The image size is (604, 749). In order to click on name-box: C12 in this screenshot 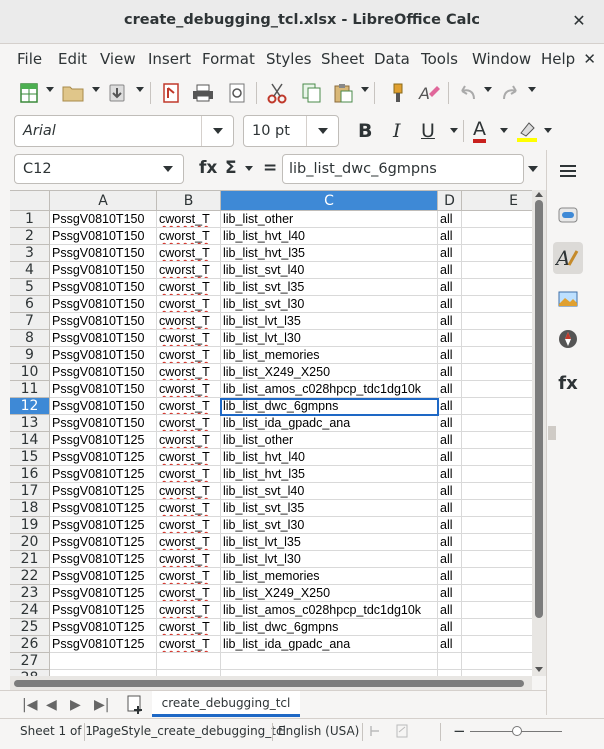, I will do `click(99, 169)`.